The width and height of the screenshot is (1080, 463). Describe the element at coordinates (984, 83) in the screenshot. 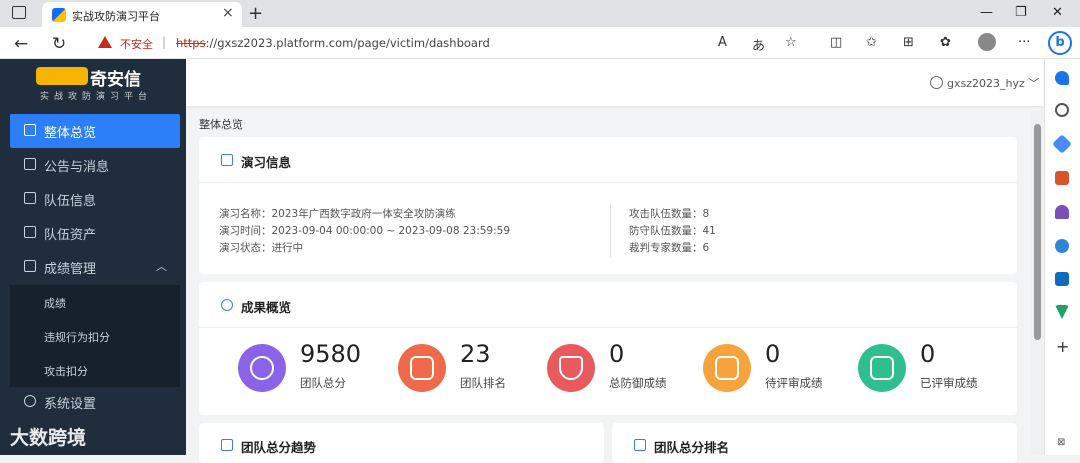

I see `user-menu: gxsz2023_hyz ﹀` at that location.